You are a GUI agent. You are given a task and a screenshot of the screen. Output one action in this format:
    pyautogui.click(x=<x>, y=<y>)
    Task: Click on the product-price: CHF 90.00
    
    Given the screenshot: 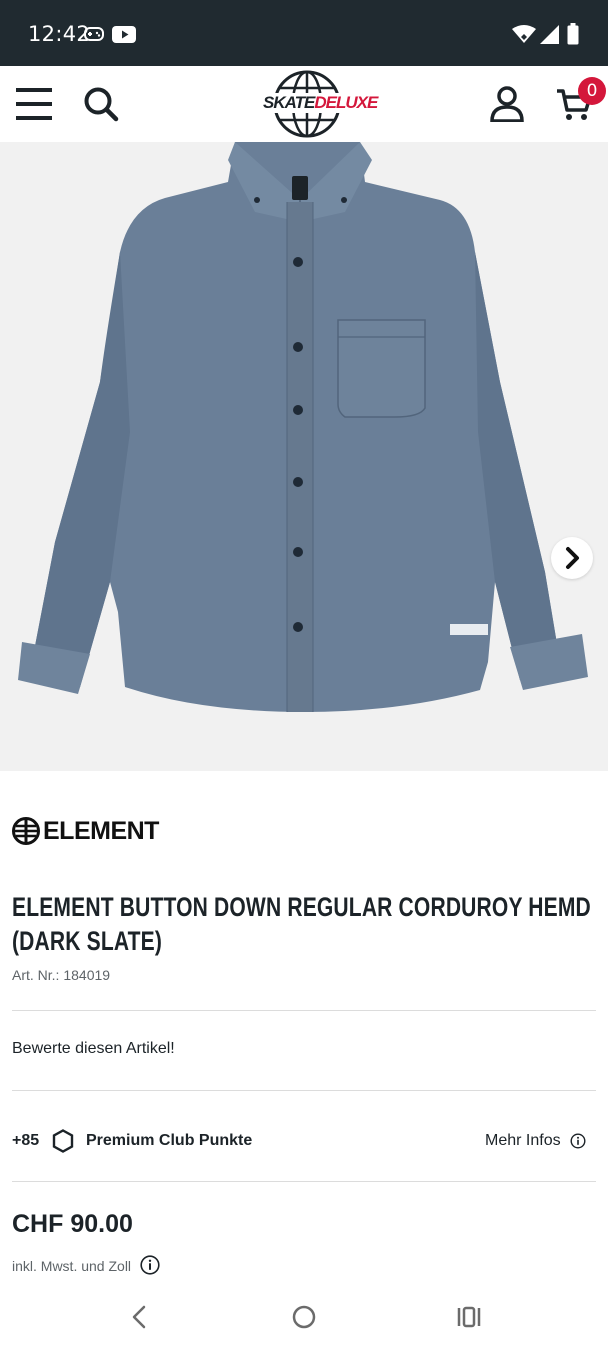 What is the action you would take?
    pyautogui.click(x=72, y=1224)
    